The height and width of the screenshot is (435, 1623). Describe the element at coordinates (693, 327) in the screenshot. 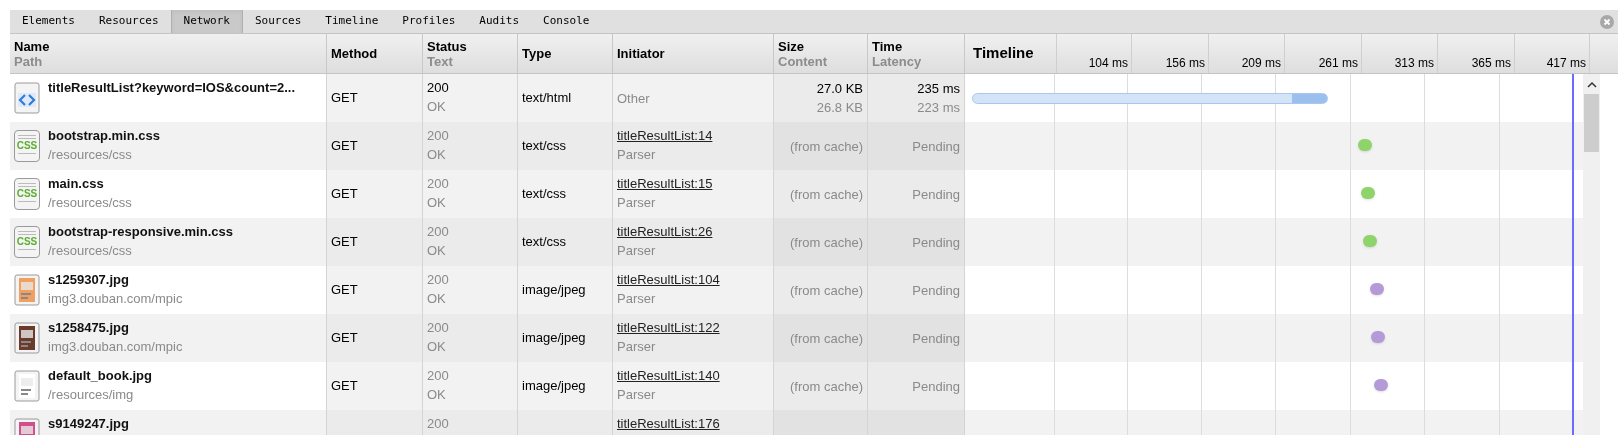

I see `initiator-link: titleResultList:122` at that location.